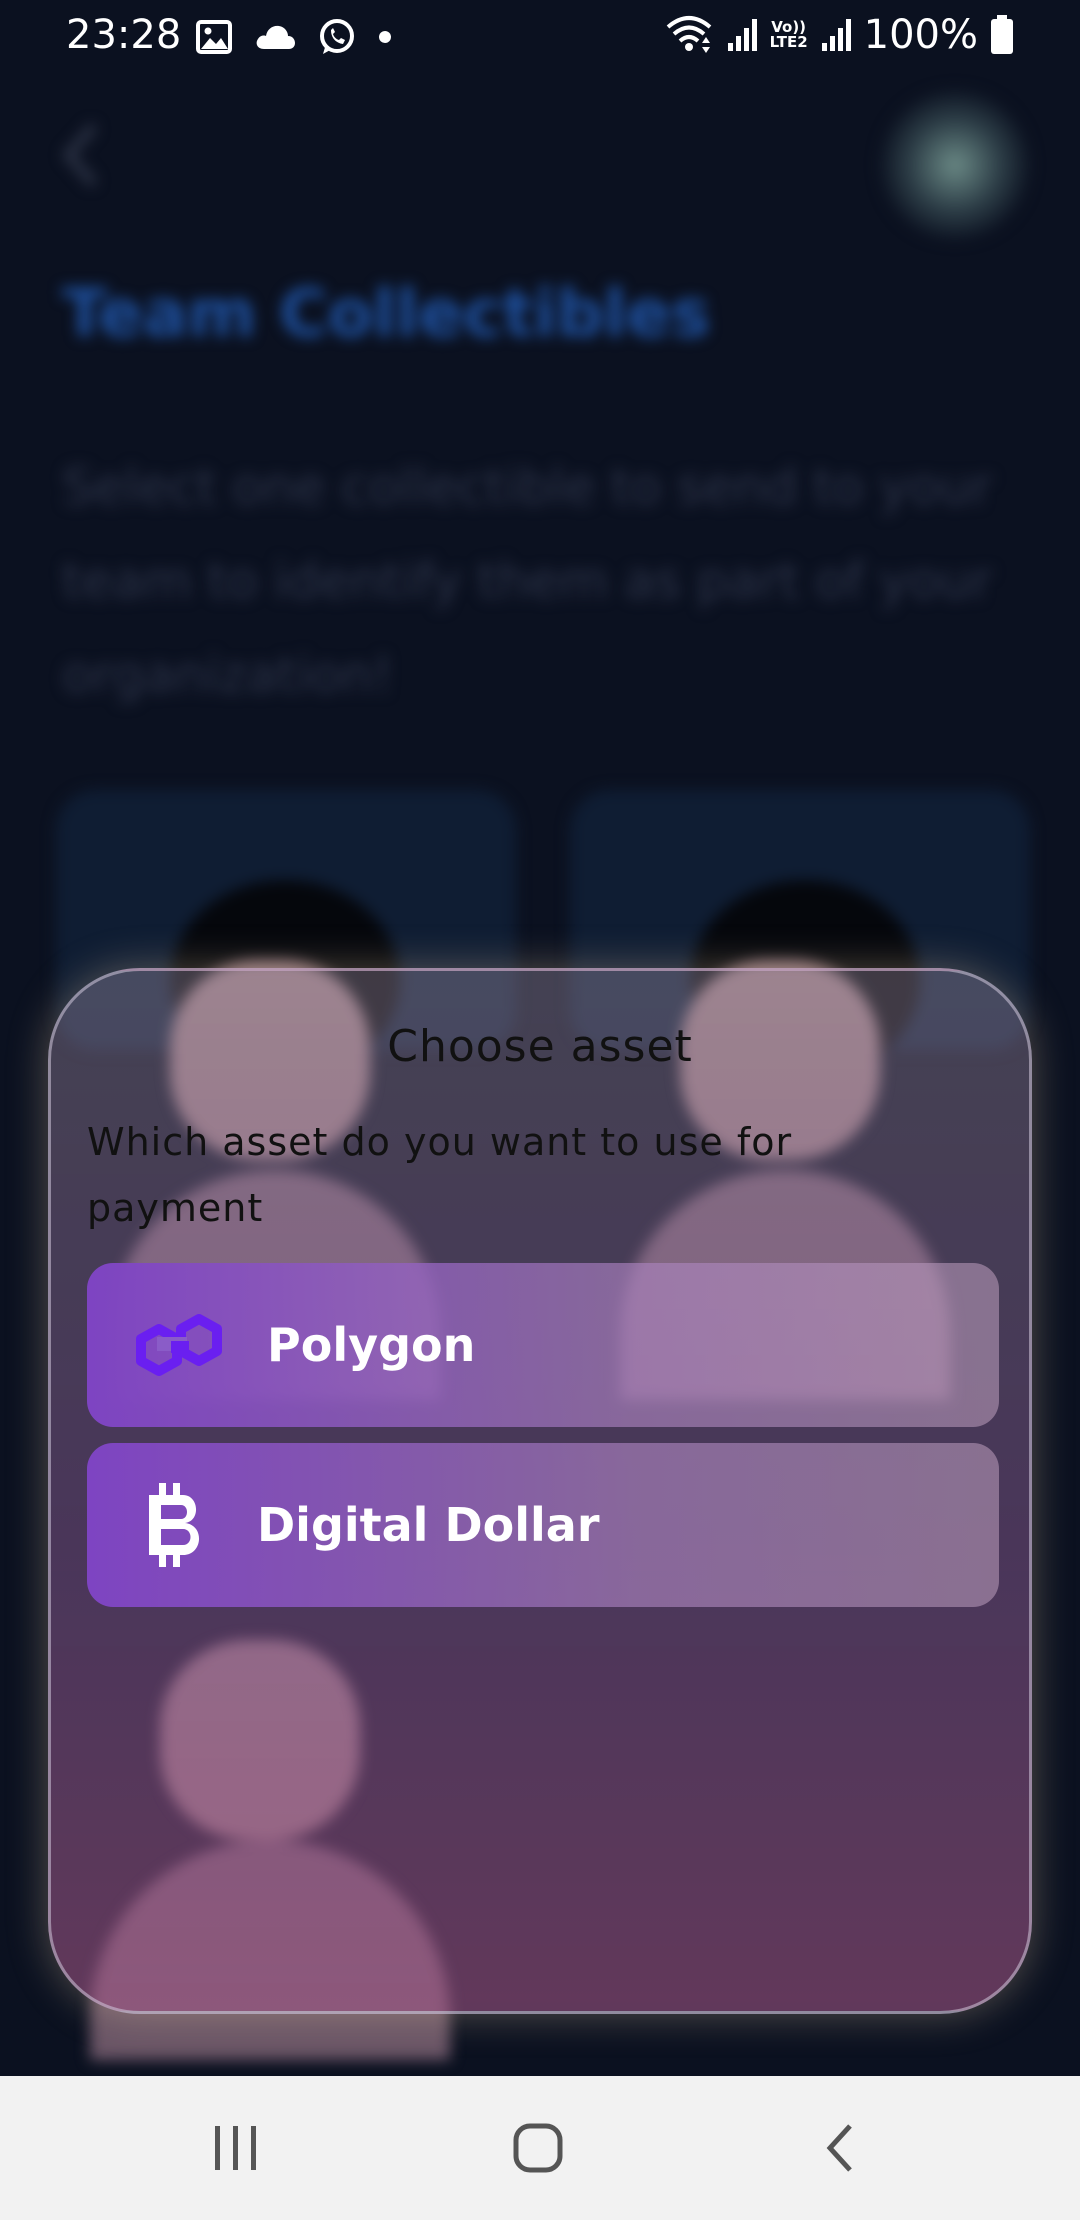  What do you see at coordinates (543, 1345) in the screenshot?
I see `asset-option-polygon: Polygon` at bounding box center [543, 1345].